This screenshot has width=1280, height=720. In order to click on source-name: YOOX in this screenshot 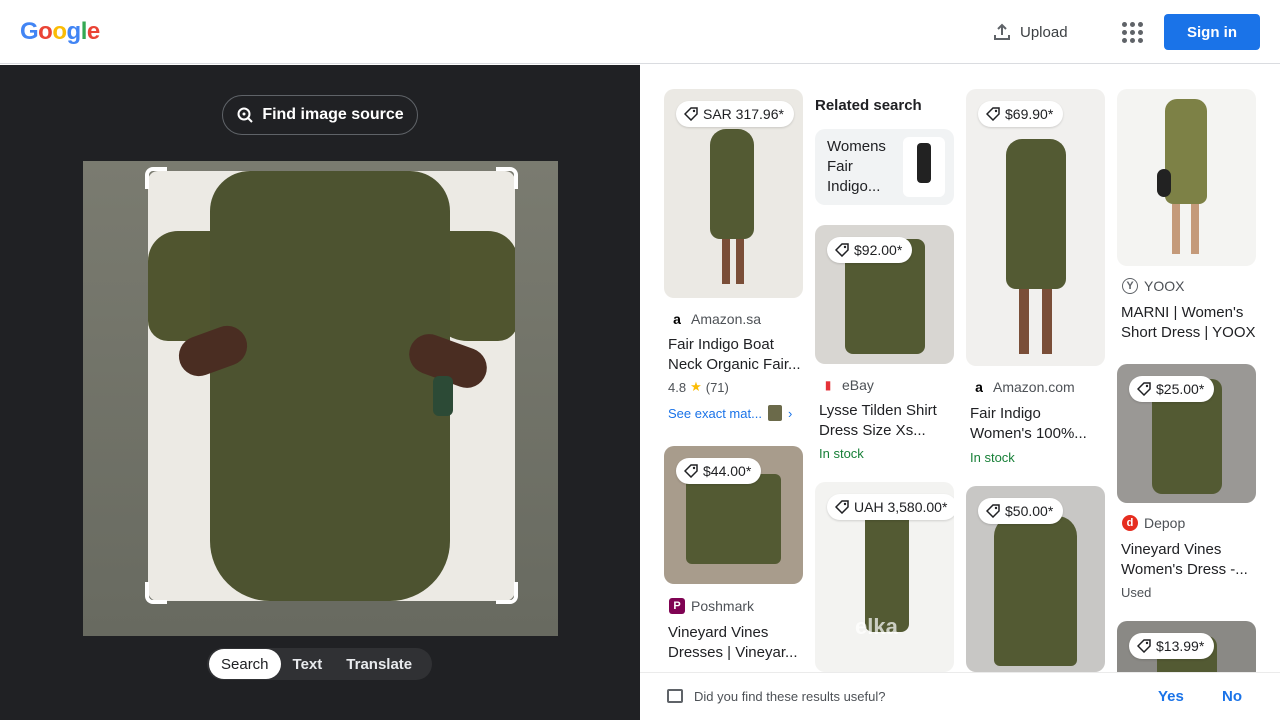, I will do `click(1164, 286)`.